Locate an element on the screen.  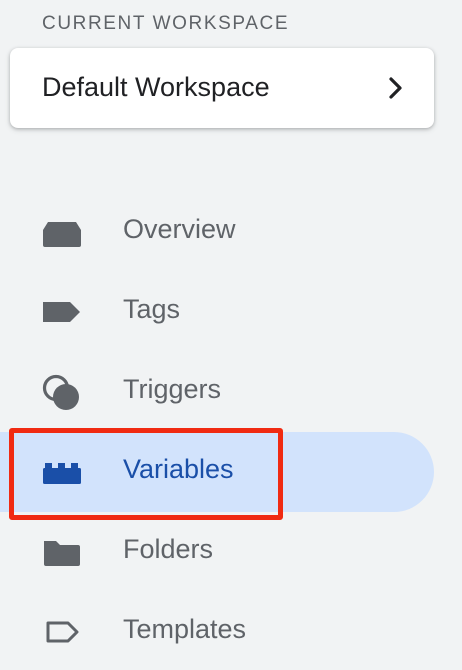
sidebar-item-overview: Overview is located at coordinates (231, 232).